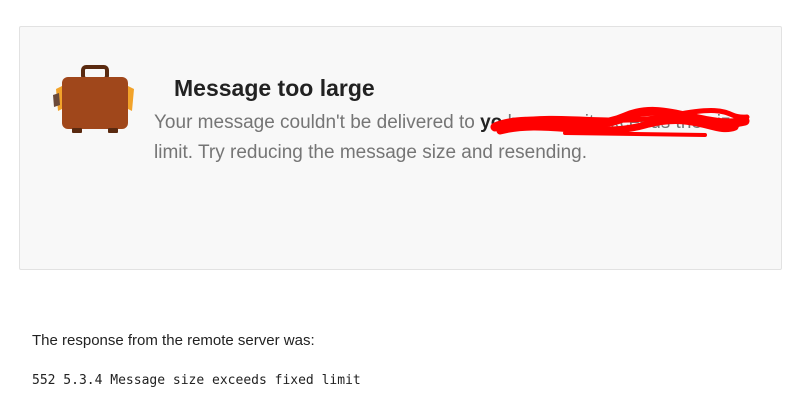 The image size is (798, 413). Describe the element at coordinates (317, 122) in the screenshot. I see `message-text-start: Your message couldn't be delivered to` at that location.